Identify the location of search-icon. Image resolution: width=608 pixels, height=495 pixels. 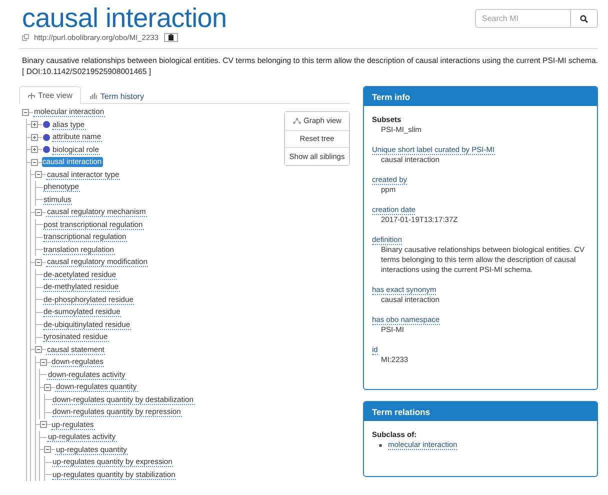
(584, 18).